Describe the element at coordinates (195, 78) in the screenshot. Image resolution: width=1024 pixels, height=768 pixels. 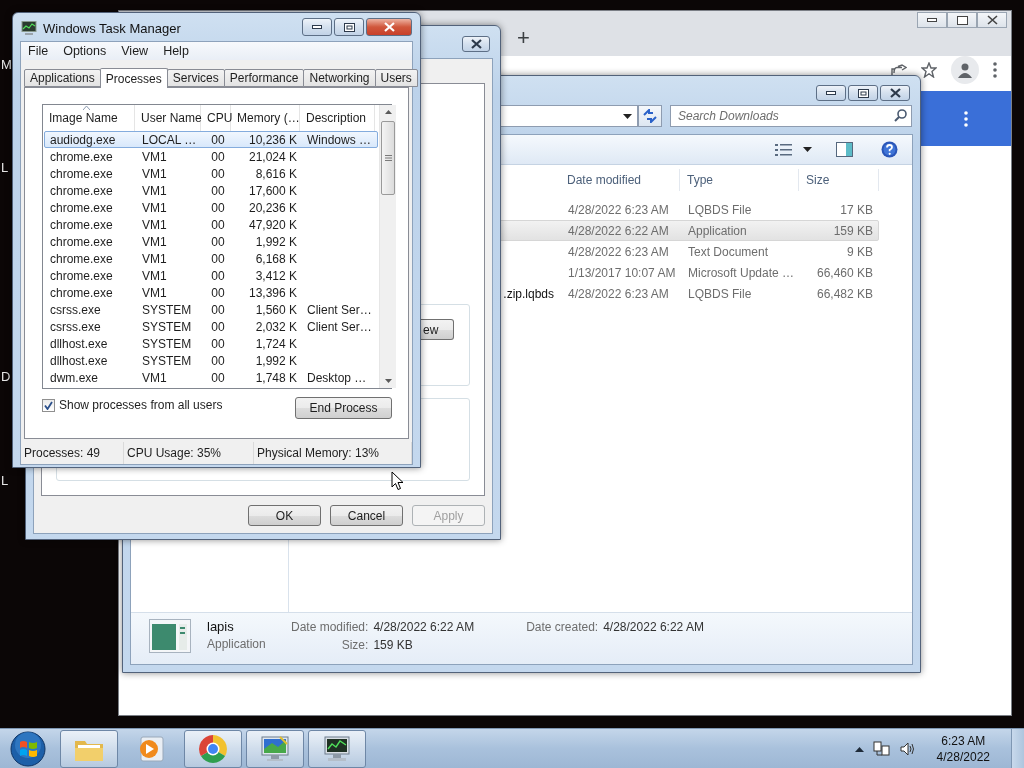
I see `tab: Services` at that location.